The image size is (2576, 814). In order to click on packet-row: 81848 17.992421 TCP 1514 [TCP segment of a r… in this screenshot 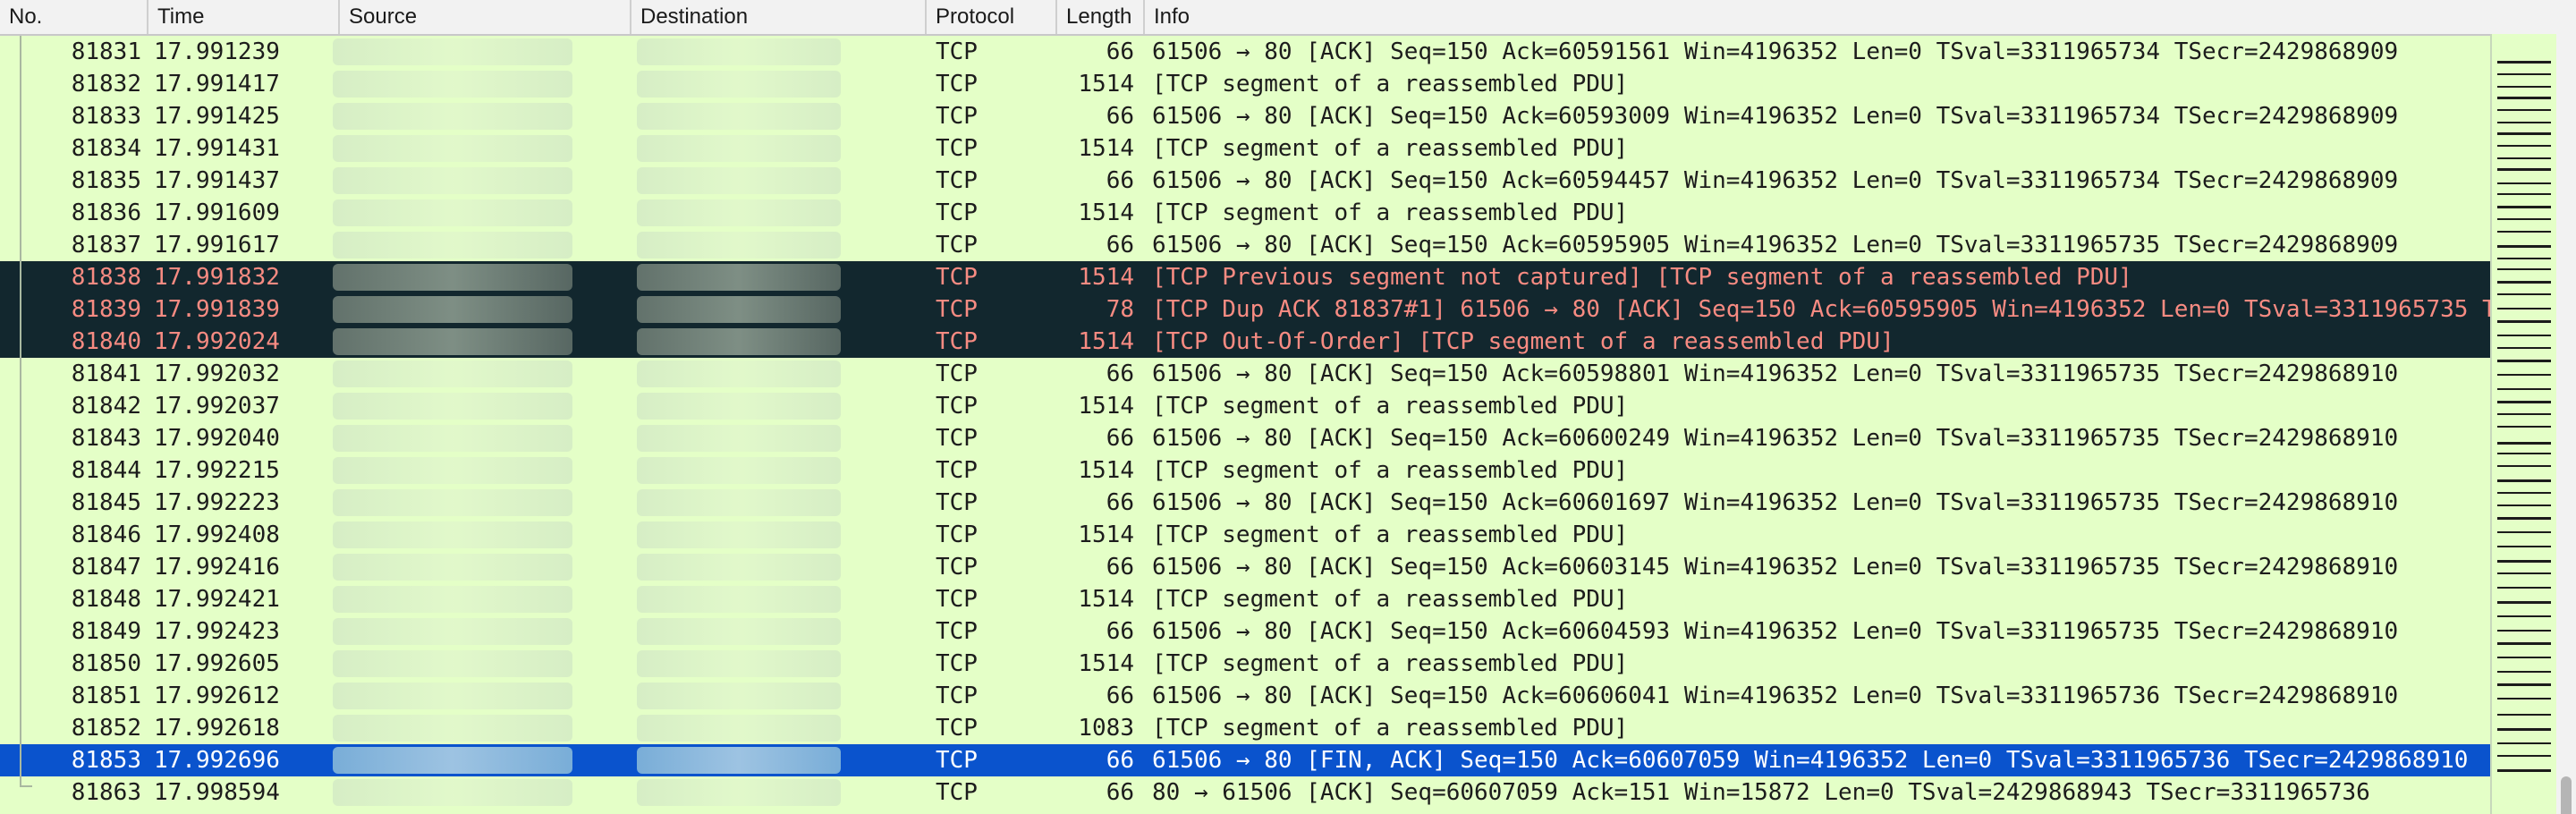, I will do `click(1245, 599)`.